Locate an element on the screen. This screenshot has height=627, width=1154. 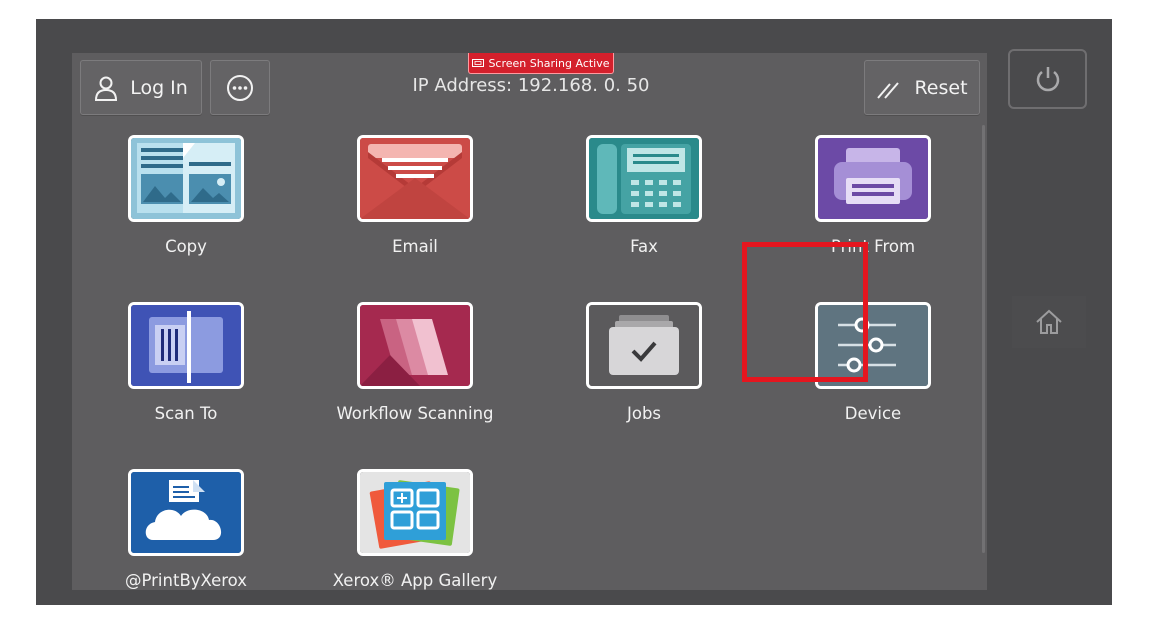
reset-icon is located at coordinates (888, 90).